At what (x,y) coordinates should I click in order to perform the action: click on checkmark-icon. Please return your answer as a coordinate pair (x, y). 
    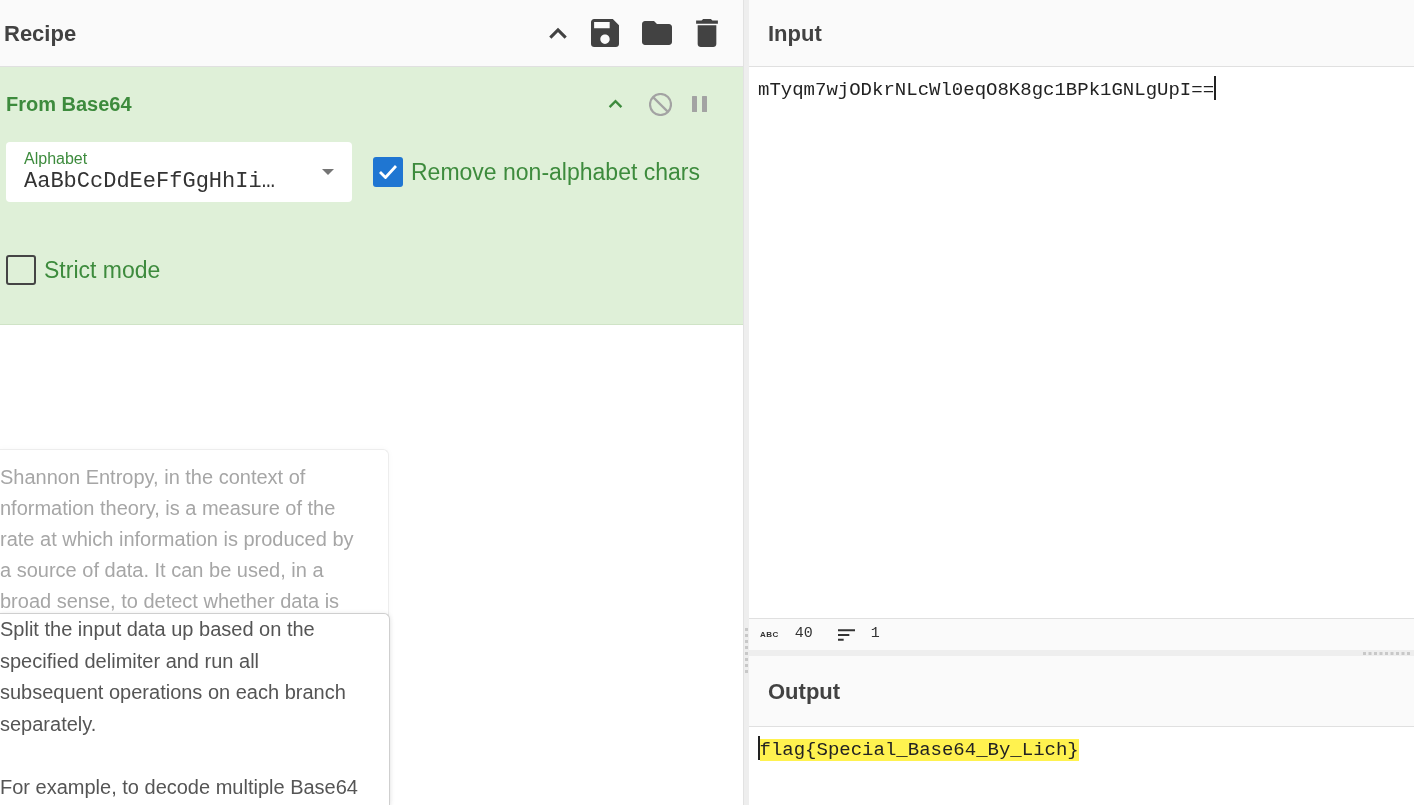
    Looking at the image, I should click on (388, 172).